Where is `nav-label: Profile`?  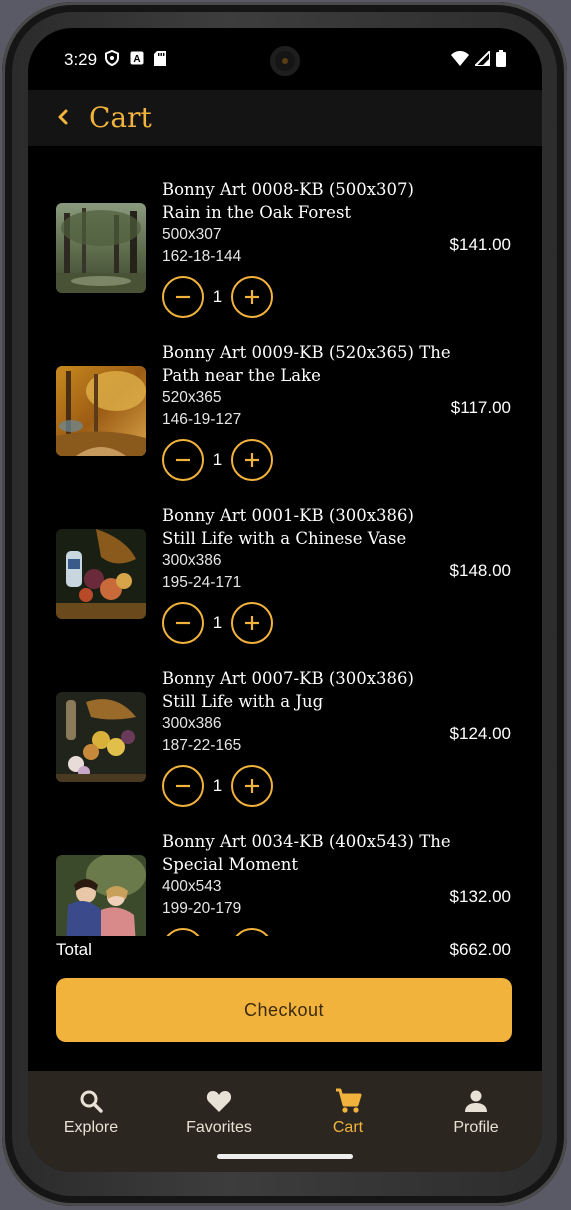 nav-label: Profile is located at coordinates (476, 1127).